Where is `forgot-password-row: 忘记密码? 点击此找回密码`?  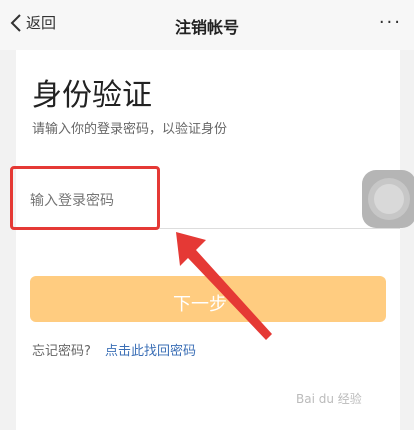 forgot-password-row: 忘记密码? 点击此找回密码 is located at coordinates (114, 349).